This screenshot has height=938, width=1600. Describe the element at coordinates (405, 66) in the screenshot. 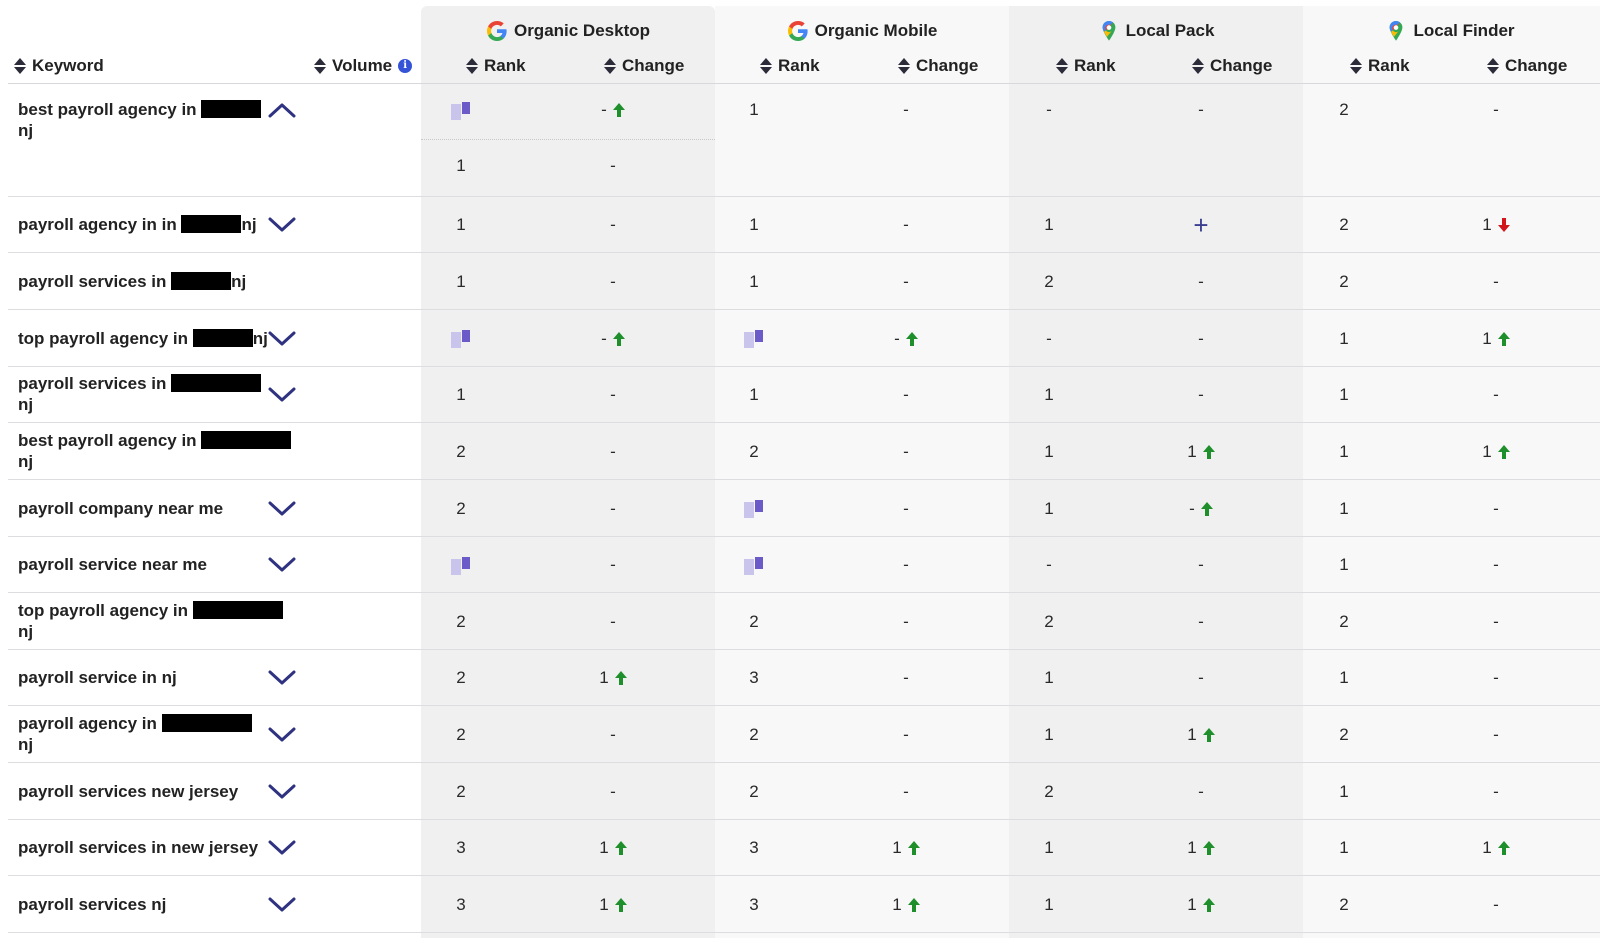

I see `info-icon: i` at that location.